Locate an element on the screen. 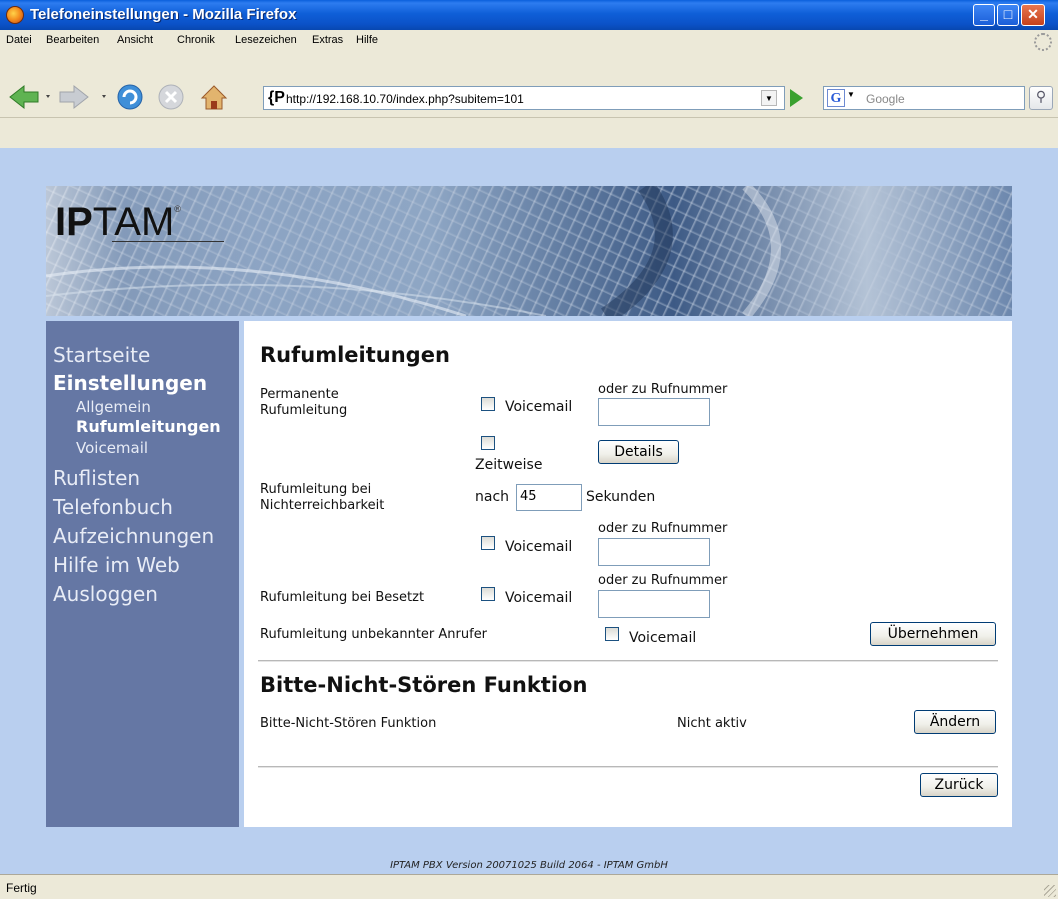 The image size is (1058, 899). dnd-label: Bitte-Nicht-Stören Funktion is located at coordinates (348, 723).